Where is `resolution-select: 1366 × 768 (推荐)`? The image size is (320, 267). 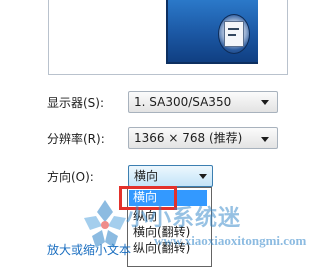
resolution-select: 1366 × 768 (推荐) is located at coordinates (203, 138).